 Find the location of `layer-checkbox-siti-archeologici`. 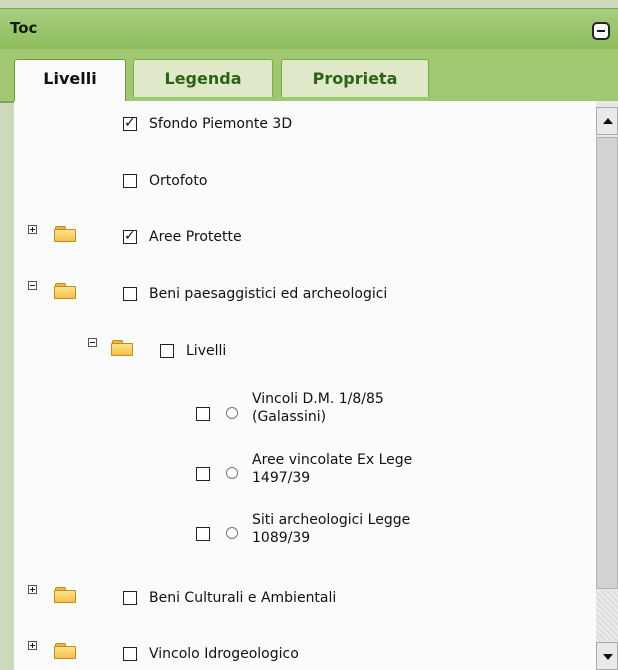

layer-checkbox-siti-archeologici is located at coordinates (203, 534).